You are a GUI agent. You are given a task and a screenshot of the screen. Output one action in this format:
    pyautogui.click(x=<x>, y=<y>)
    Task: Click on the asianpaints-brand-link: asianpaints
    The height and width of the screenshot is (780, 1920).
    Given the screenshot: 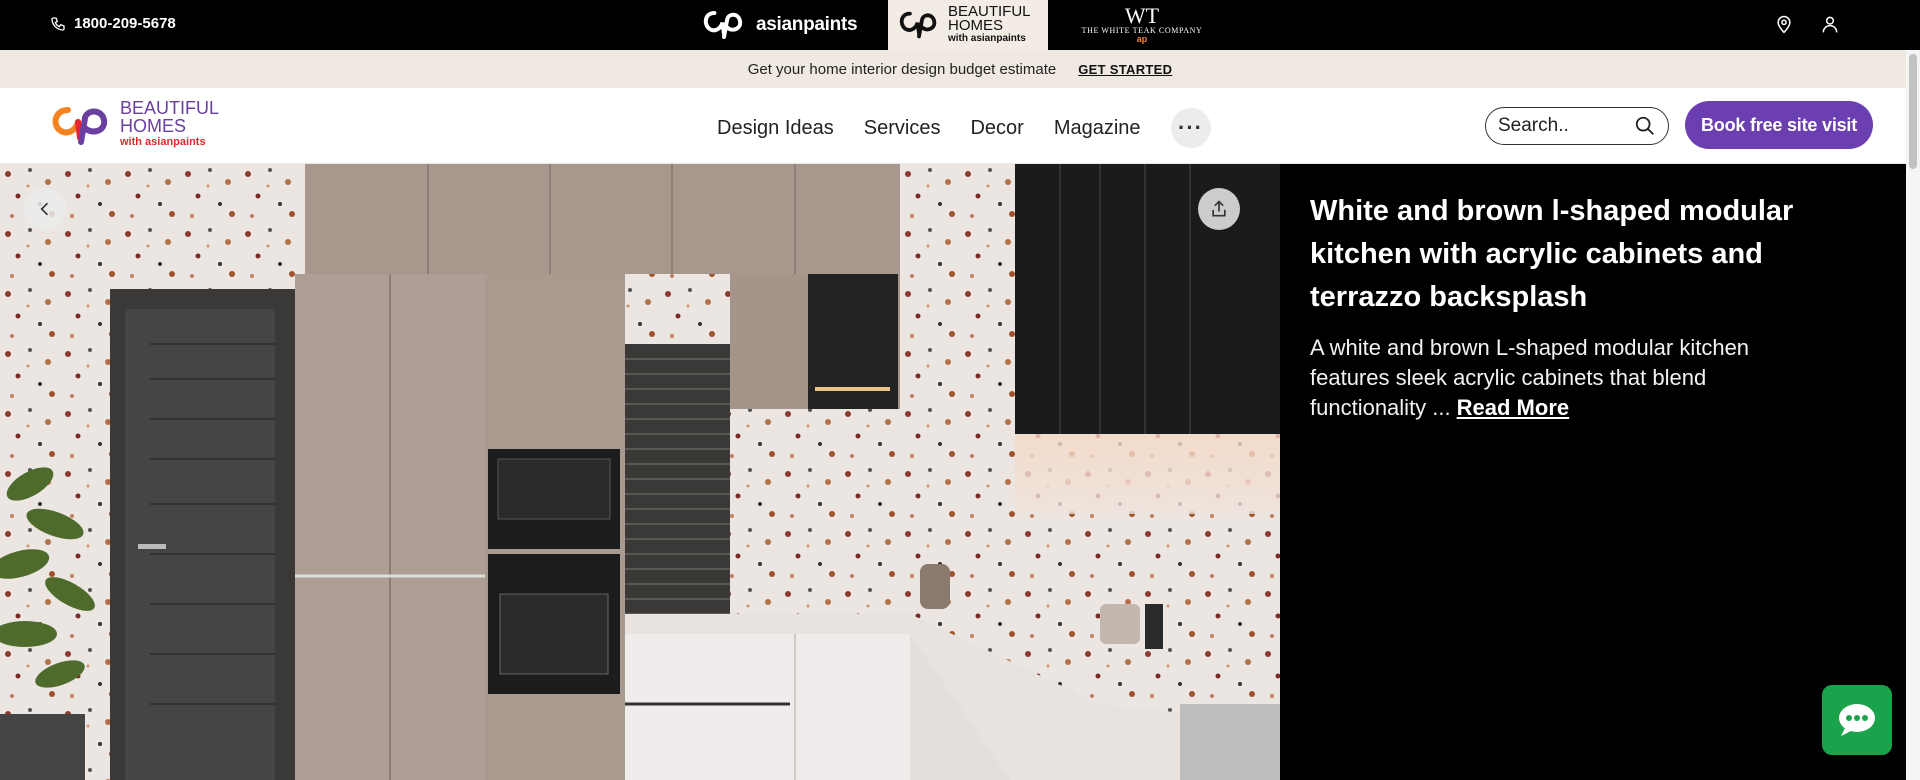 What is the action you would take?
    pyautogui.click(x=779, y=25)
    